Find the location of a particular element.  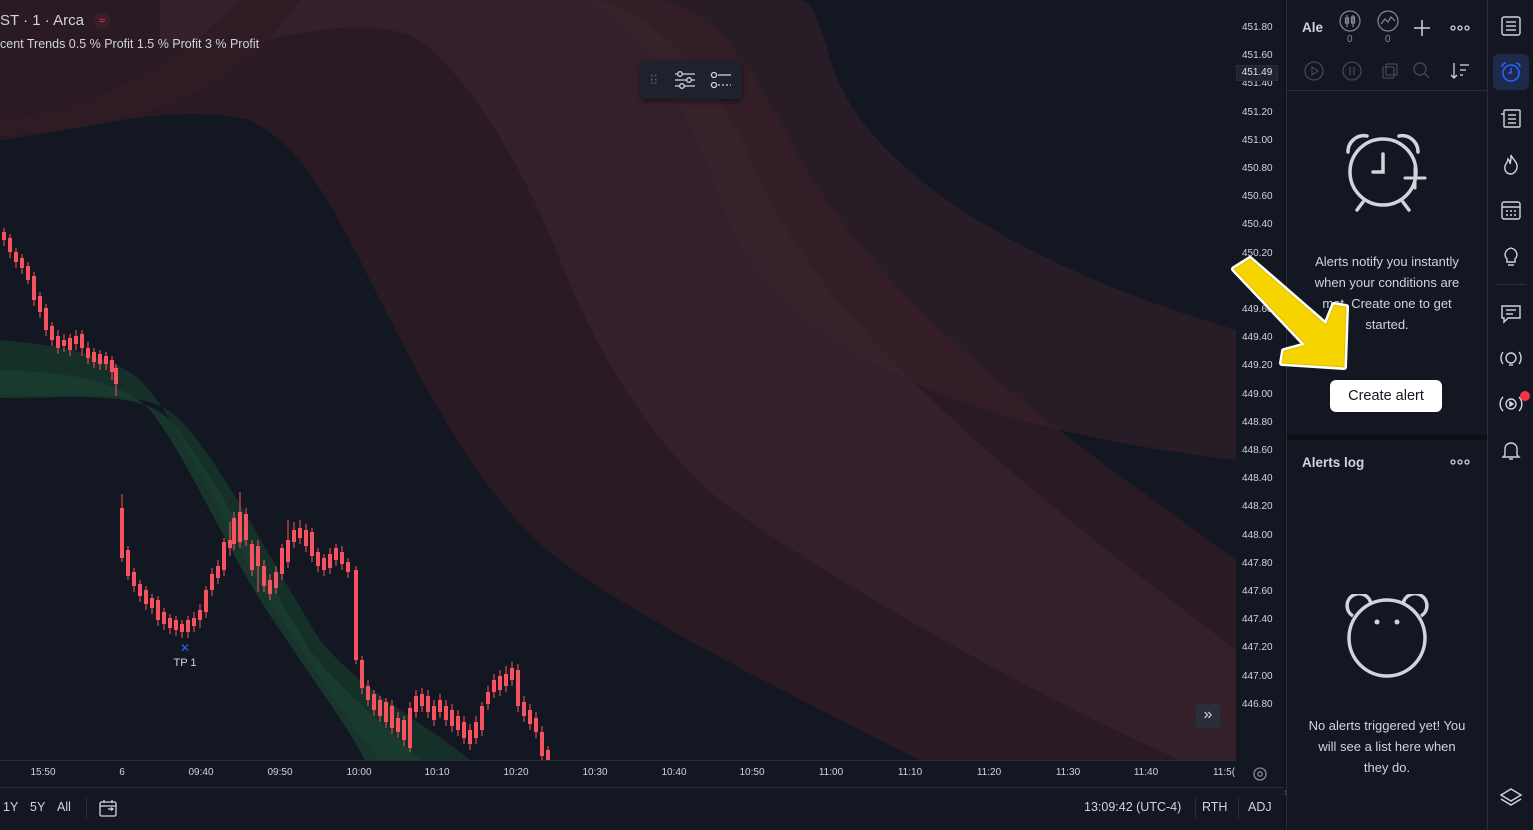

trade-marker-label: TP 1 is located at coordinates (184, 663).